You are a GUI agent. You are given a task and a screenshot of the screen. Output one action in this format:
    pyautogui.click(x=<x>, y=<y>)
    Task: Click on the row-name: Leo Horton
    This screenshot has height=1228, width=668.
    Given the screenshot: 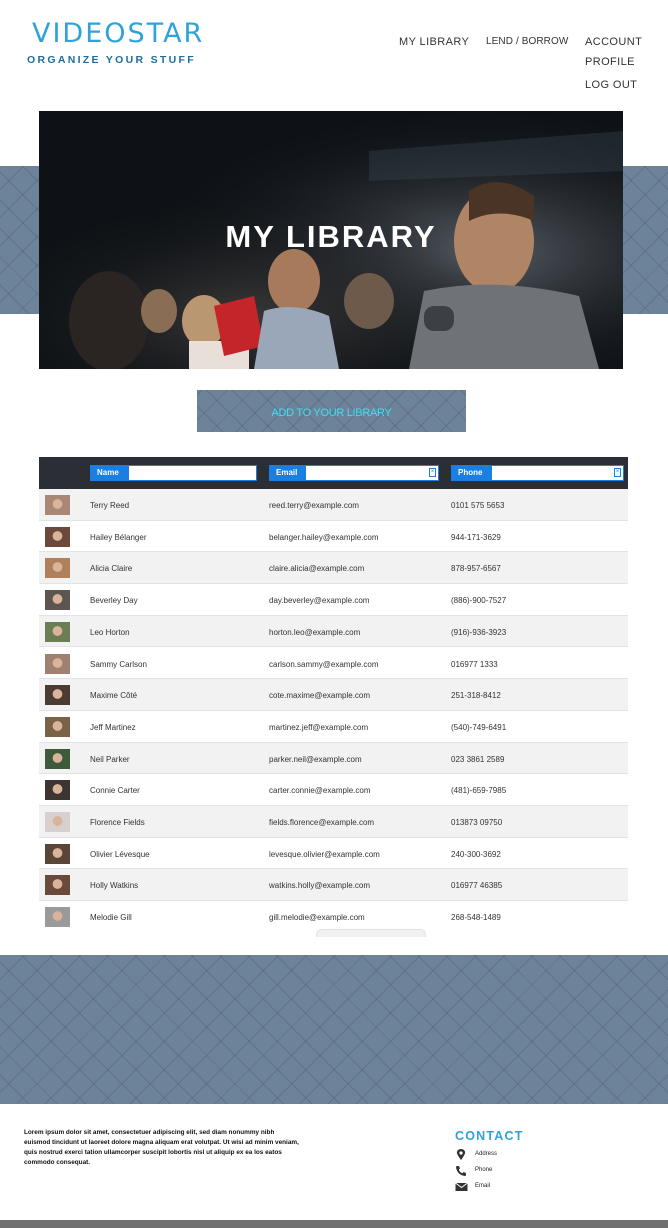 What is the action you would take?
    pyautogui.click(x=110, y=632)
    